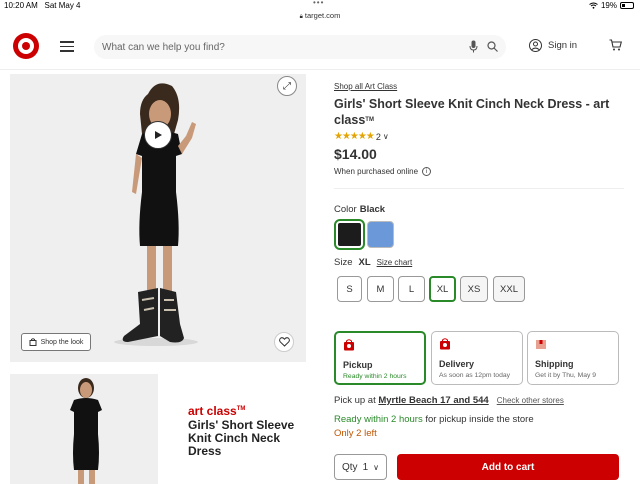  What do you see at coordinates (349, 234) in the screenshot?
I see `color-swatch-black` at bounding box center [349, 234].